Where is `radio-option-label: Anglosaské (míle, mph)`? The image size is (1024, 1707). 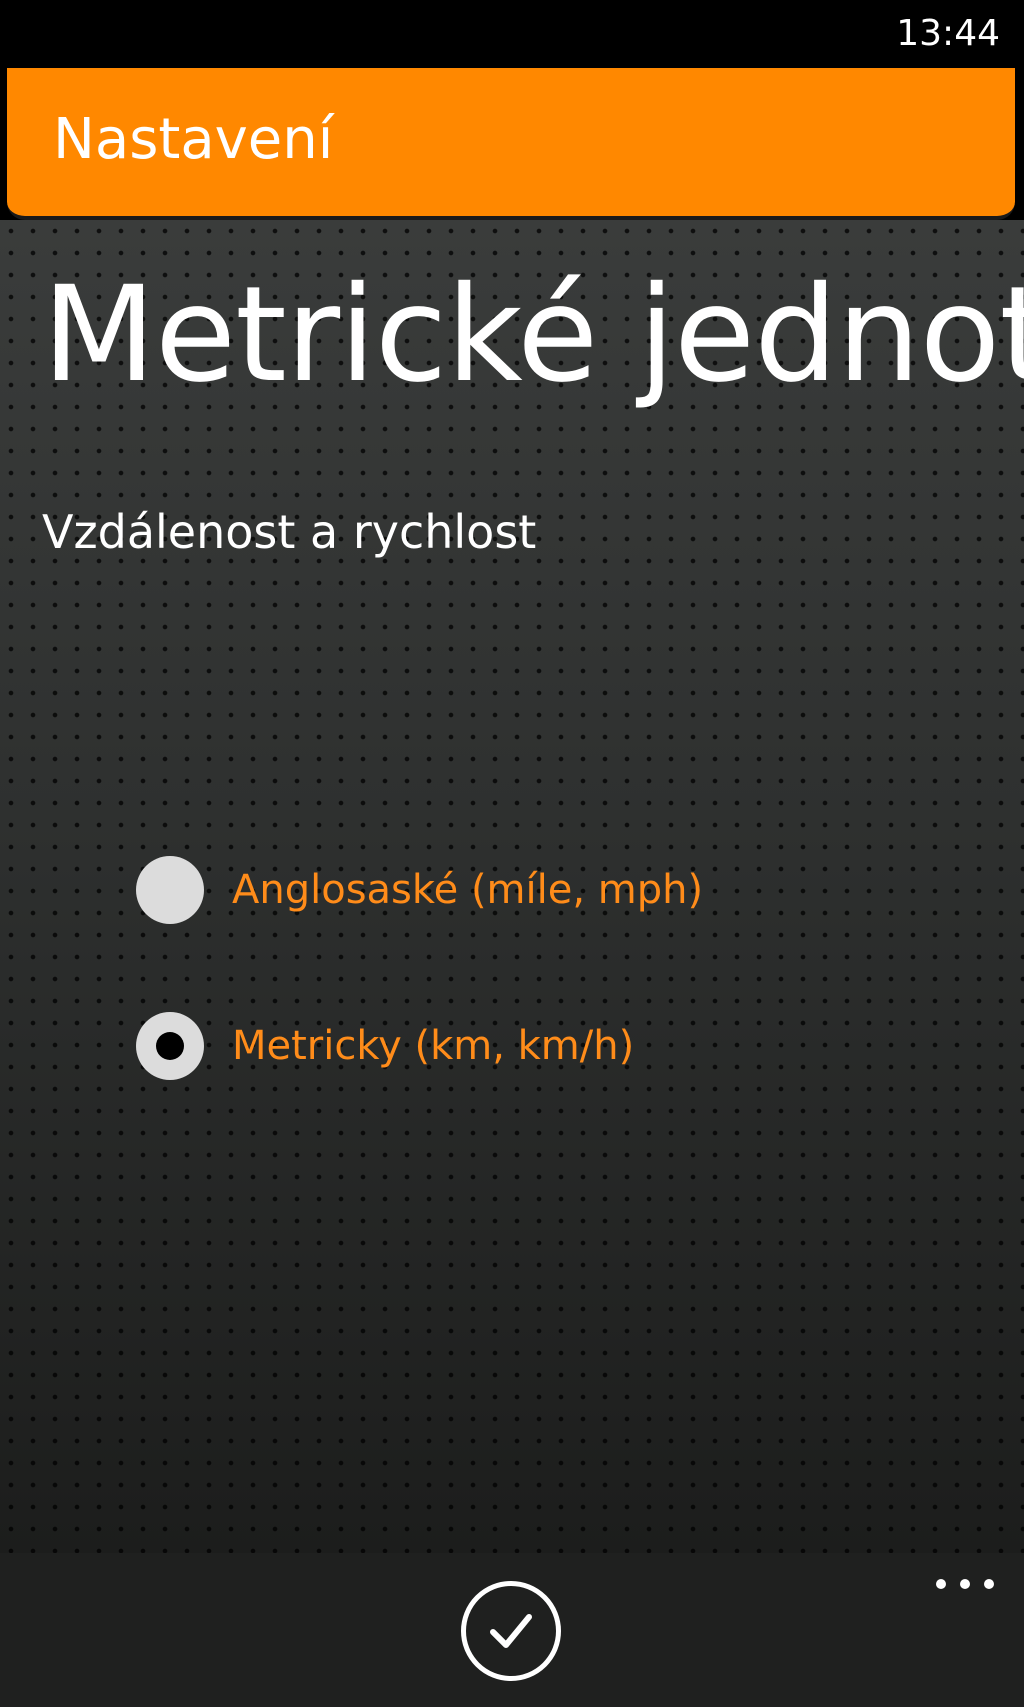
radio-option-label: Anglosaské (míle, mph) is located at coordinates (467, 890).